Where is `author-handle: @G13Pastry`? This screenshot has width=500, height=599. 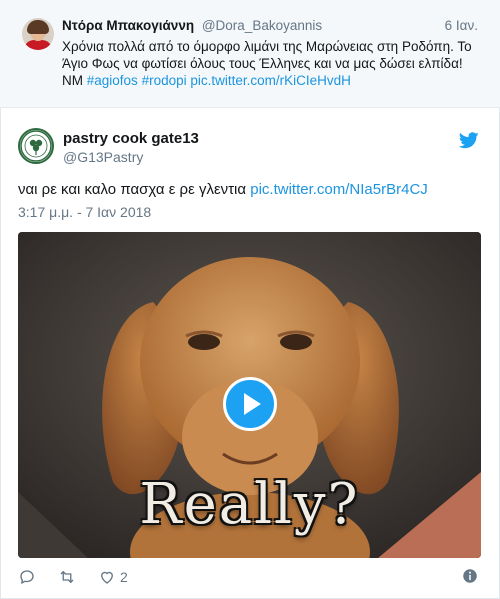 author-handle: @G13Pastry is located at coordinates (103, 157).